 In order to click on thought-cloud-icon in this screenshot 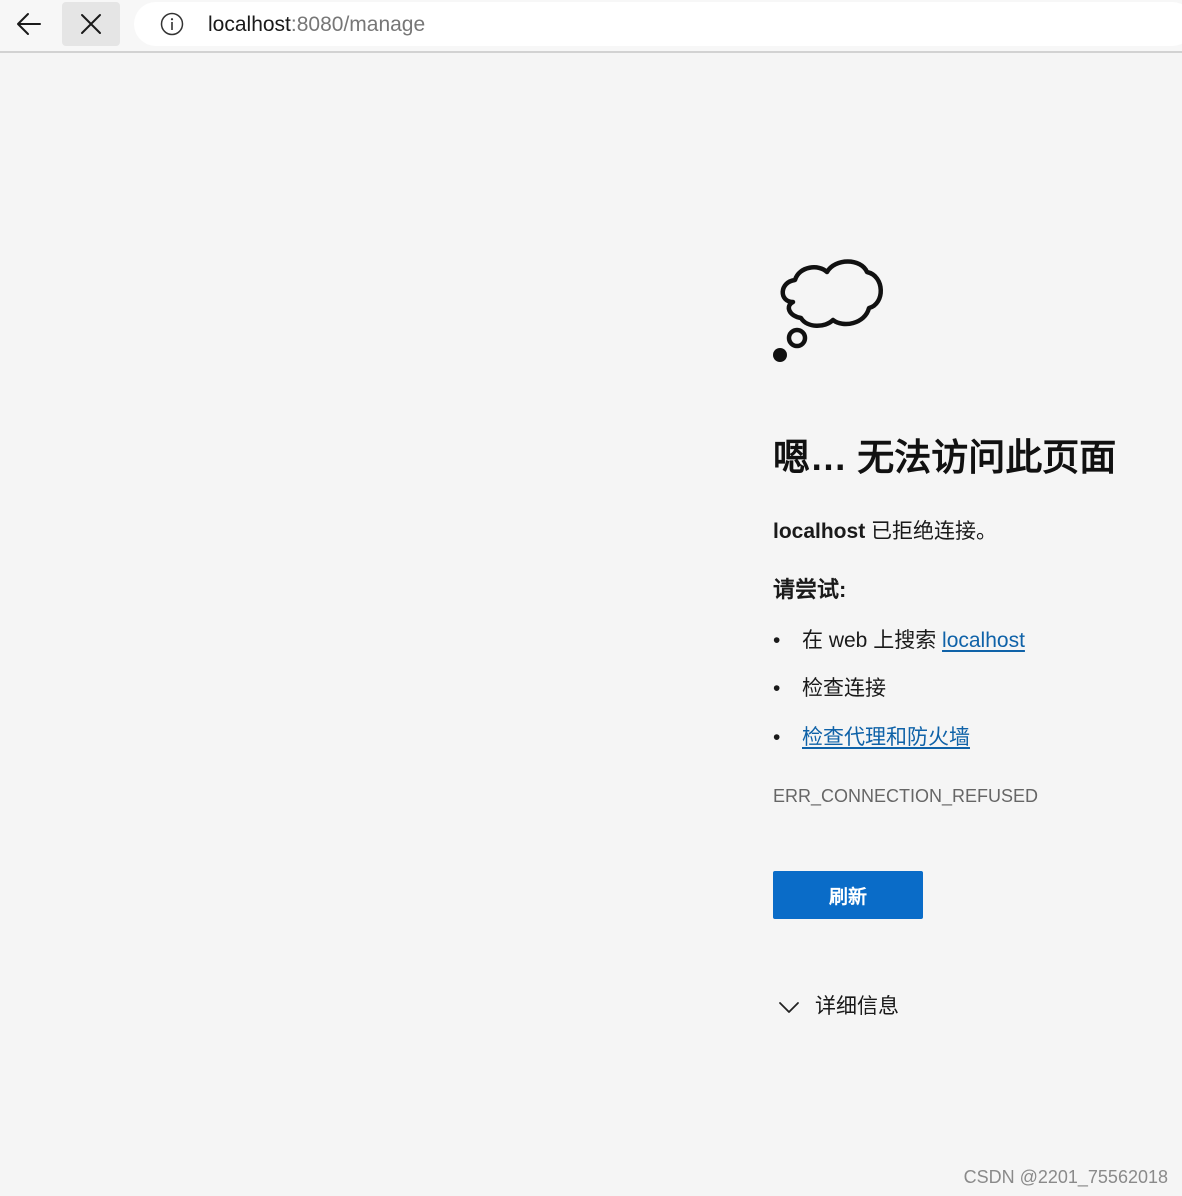, I will do `click(828, 310)`.